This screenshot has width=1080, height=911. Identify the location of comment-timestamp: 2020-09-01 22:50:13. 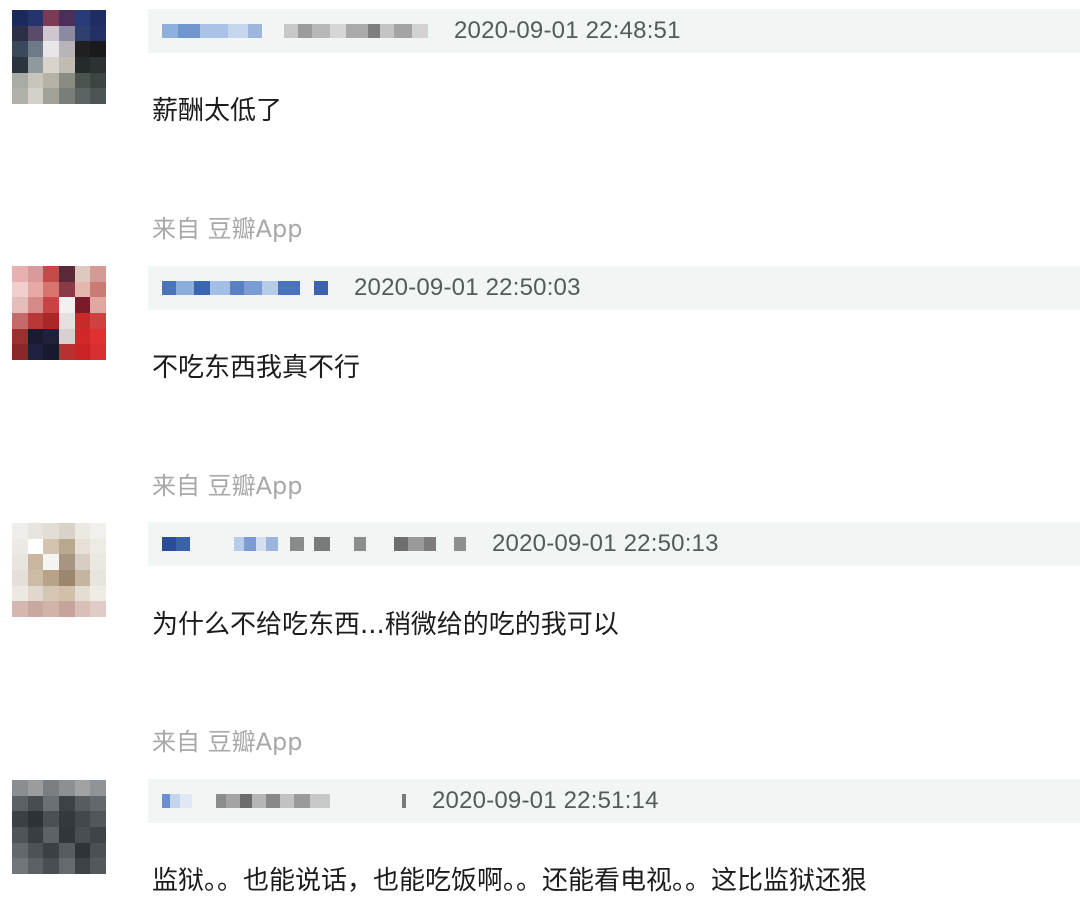
(605, 543).